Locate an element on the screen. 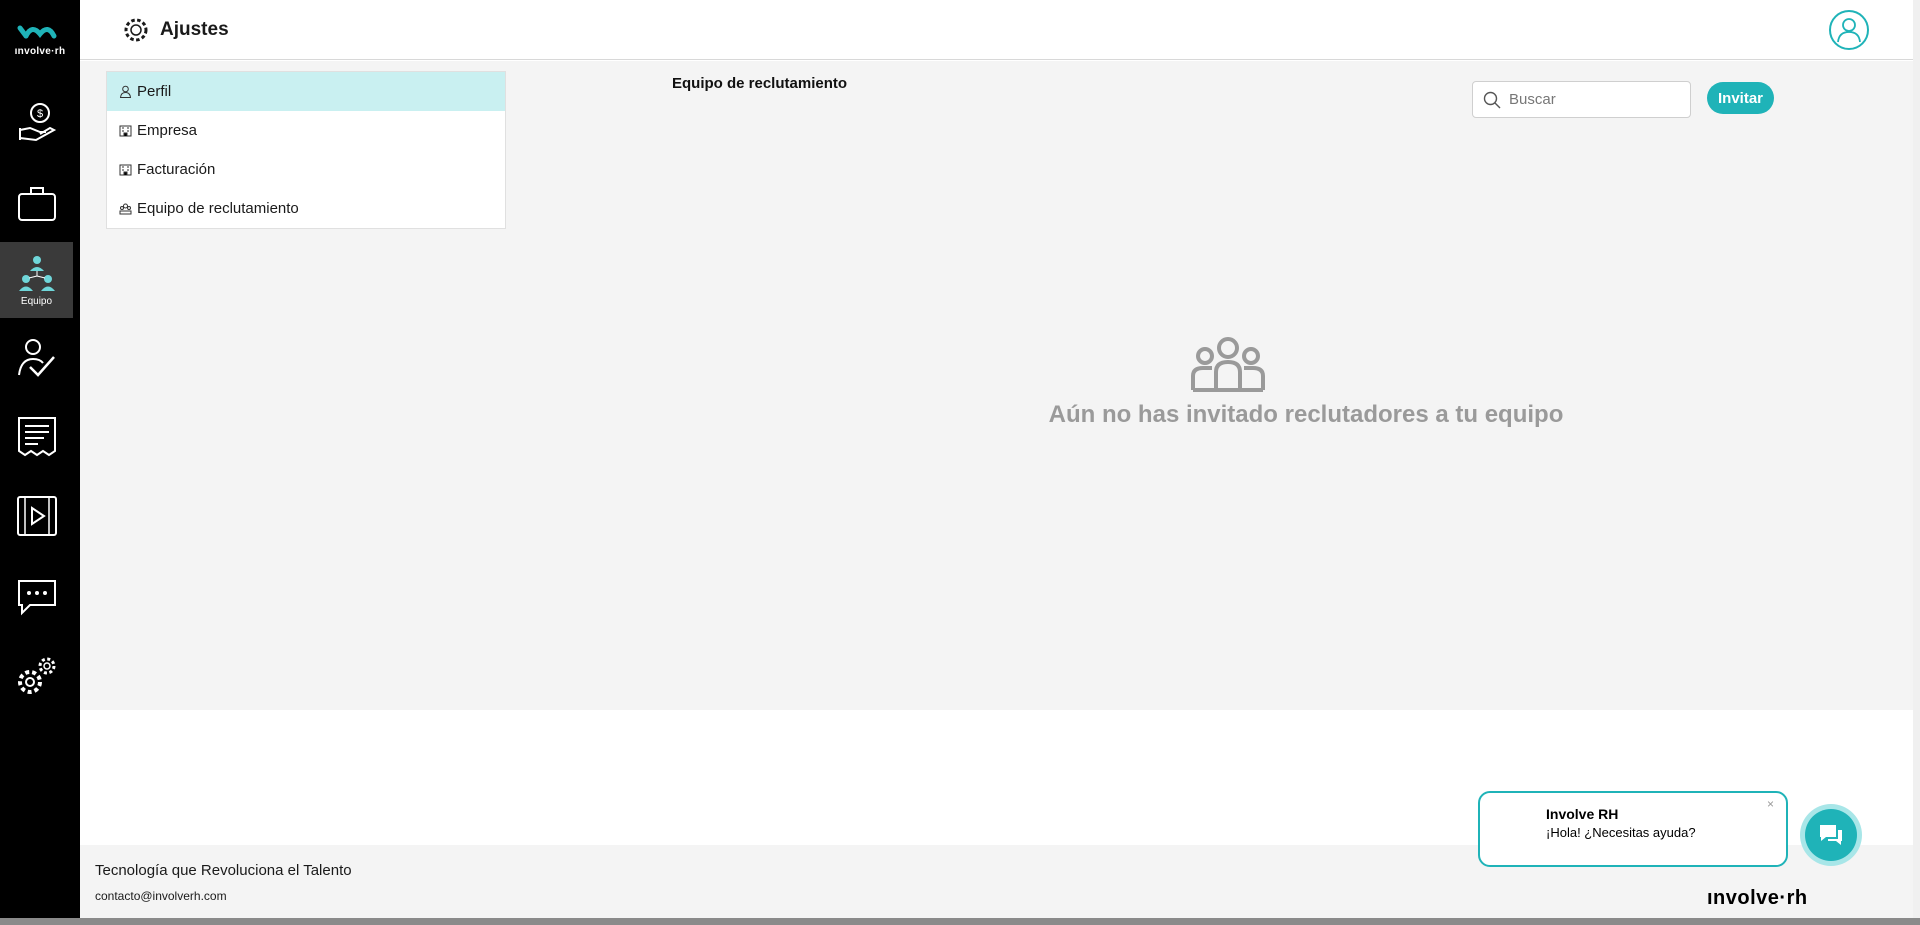 This screenshot has height=925, width=1920. sidebar-item-team: Equipo is located at coordinates (36, 280).